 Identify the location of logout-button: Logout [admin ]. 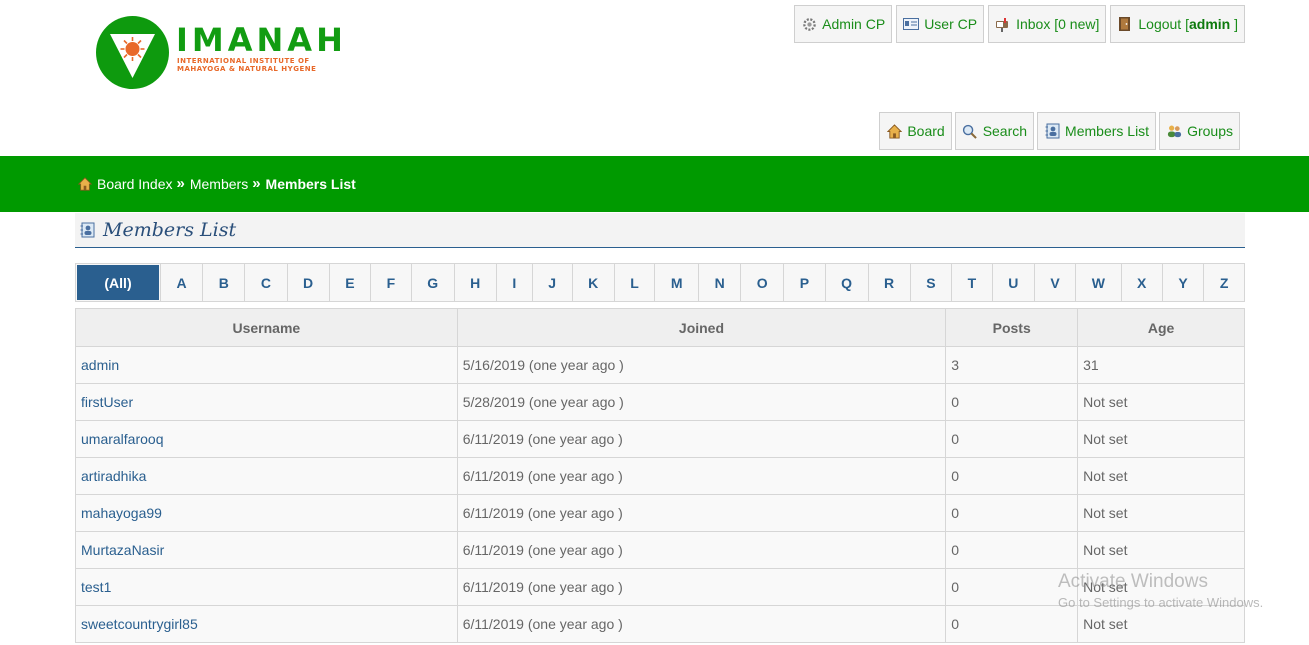
(1177, 24).